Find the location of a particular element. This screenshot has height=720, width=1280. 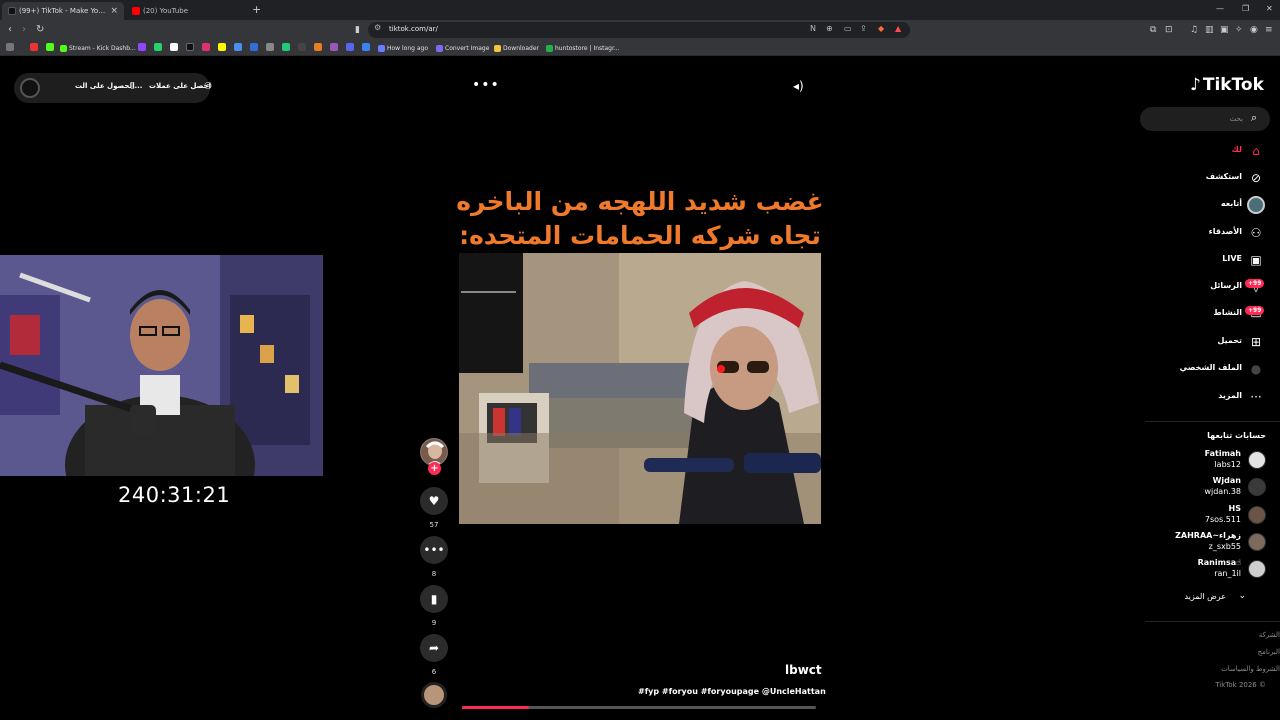

screenshot-icon: ⊡ is located at coordinates (1169, 30).